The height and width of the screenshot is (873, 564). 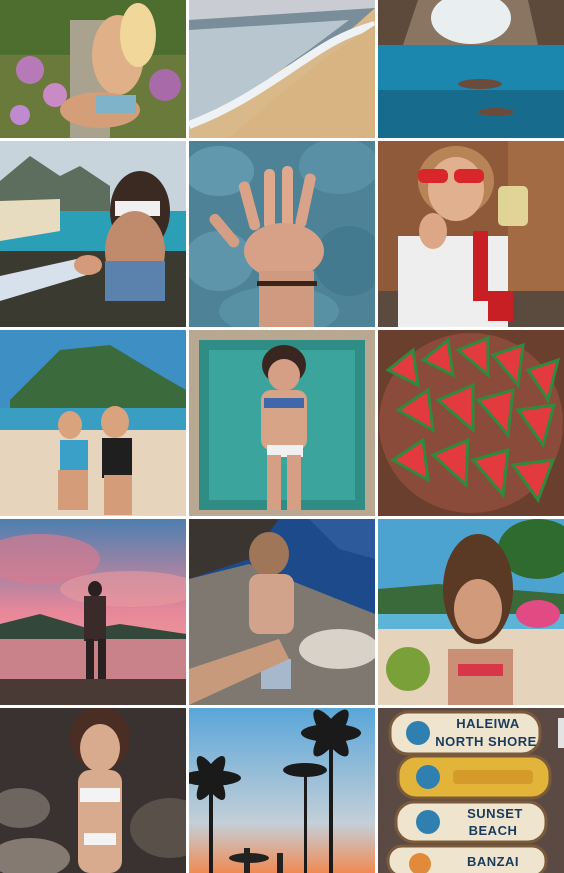 I want to click on photo-rocky-hand, so click(x=282, y=612).